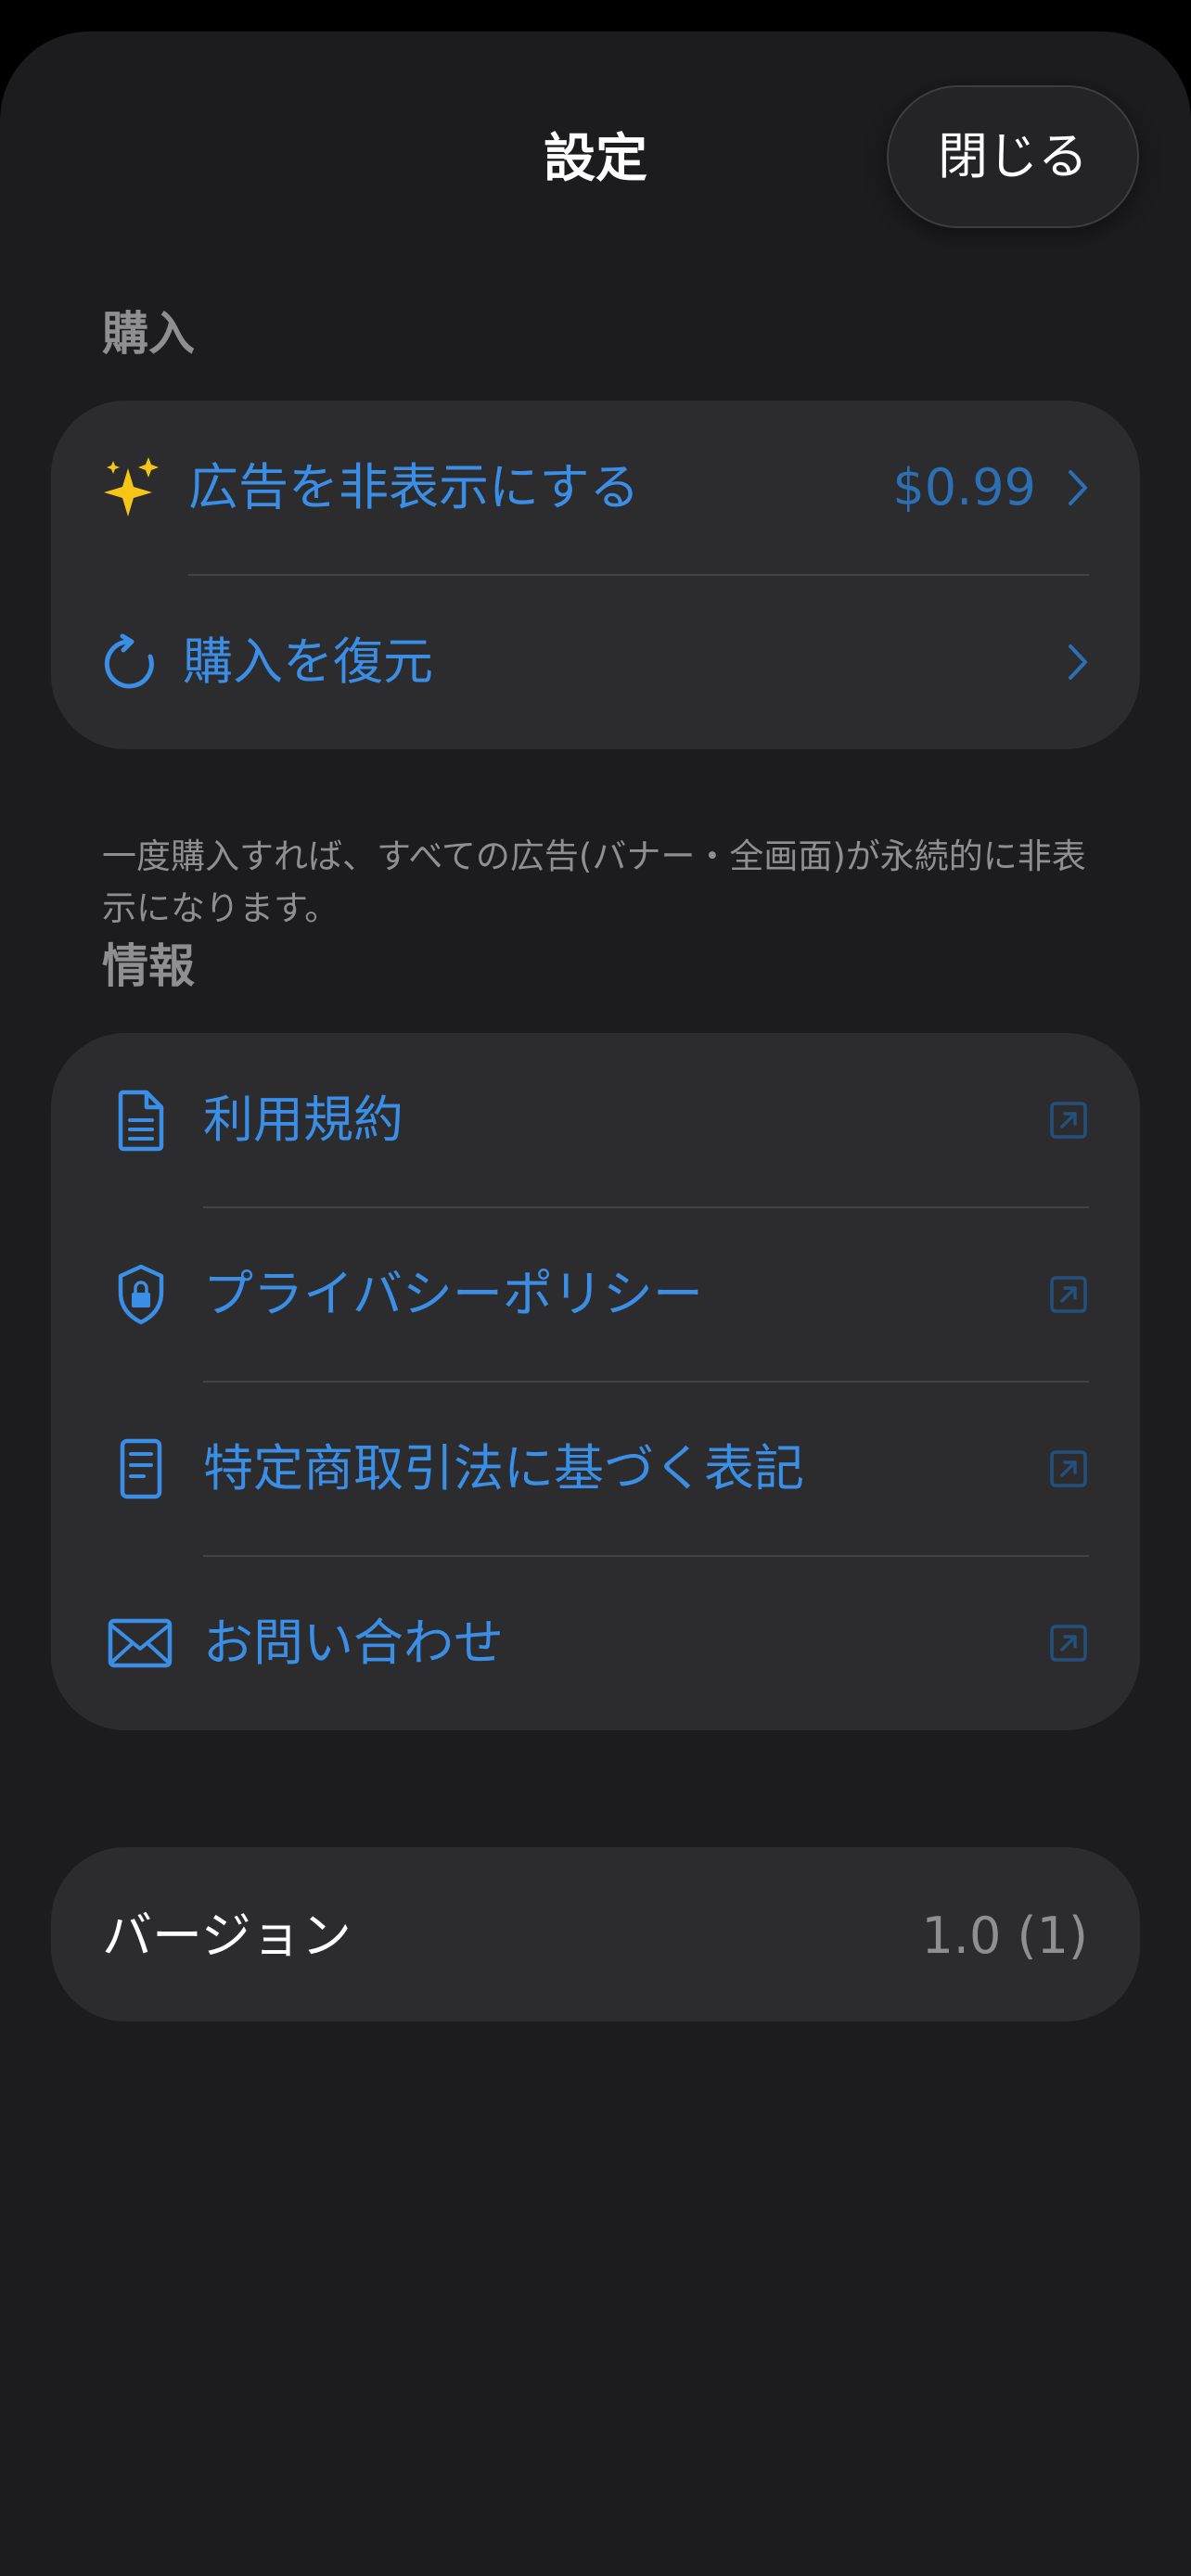 The width and height of the screenshot is (1191, 2576). Describe the element at coordinates (964, 487) in the screenshot. I see `remove-ads-price: $0.99` at that location.